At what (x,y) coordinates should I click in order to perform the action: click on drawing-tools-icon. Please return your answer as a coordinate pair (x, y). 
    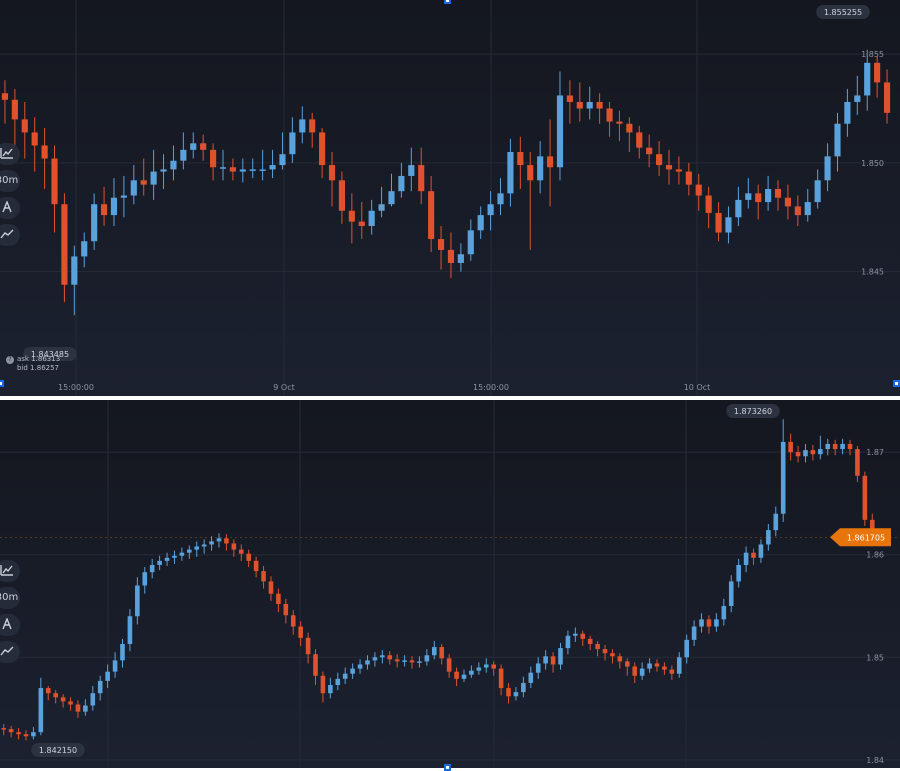
    Looking at the image, I should click on (10, 652).